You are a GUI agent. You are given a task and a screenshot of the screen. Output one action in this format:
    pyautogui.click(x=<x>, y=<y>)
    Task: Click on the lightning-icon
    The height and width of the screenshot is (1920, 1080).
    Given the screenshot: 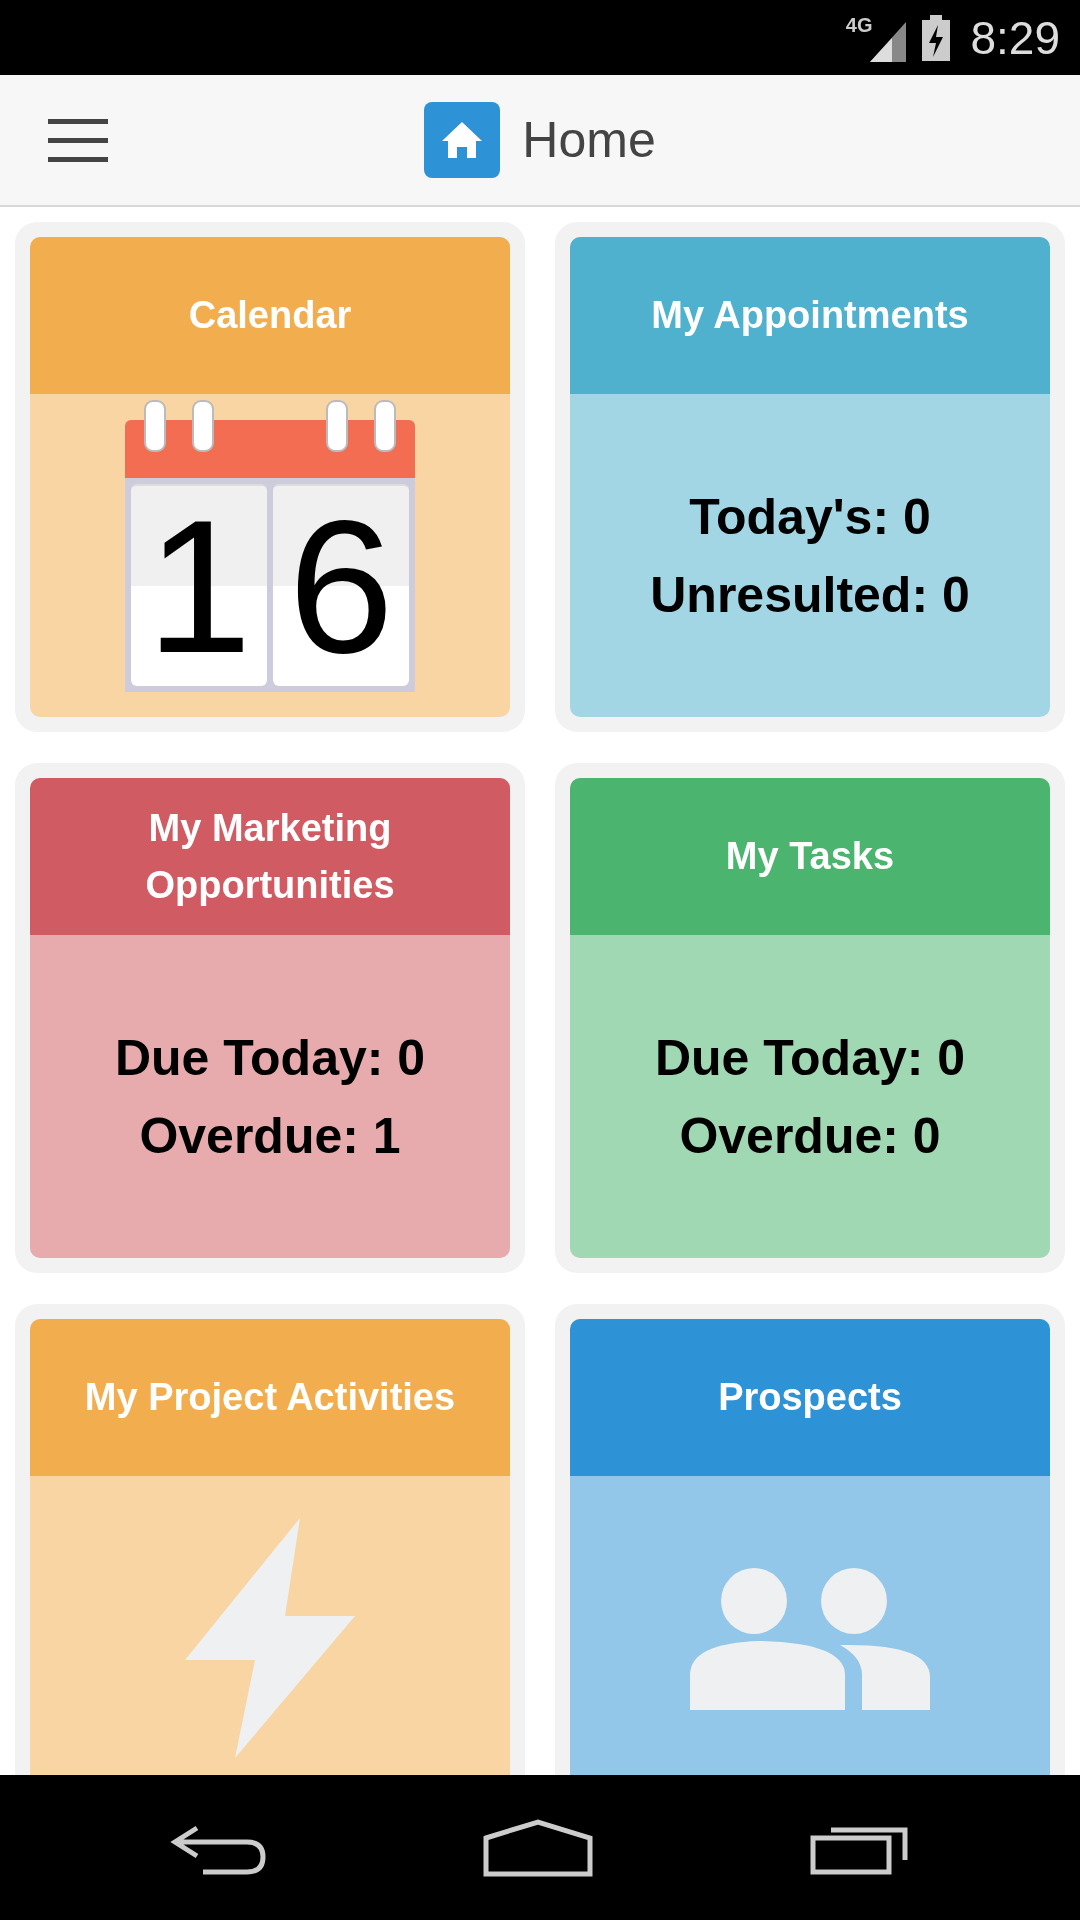 What is the action you would take?
    pyautogui.click(x=270, y=1637)
    